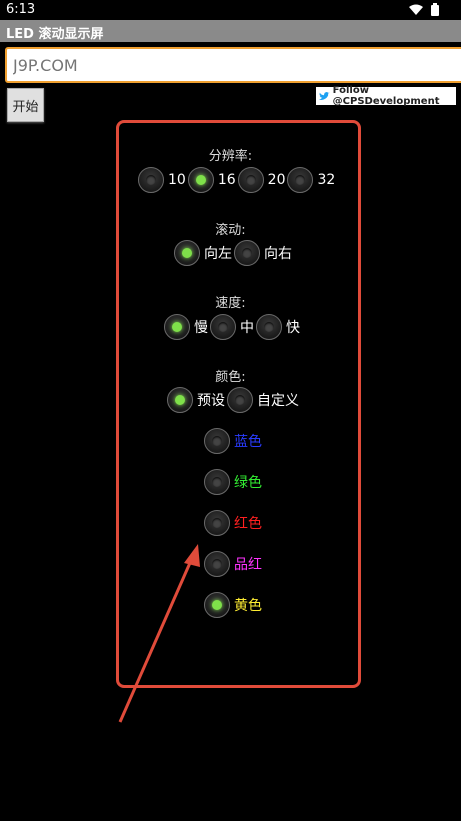  Describe the element at coordinates (21, 9) in the screenshot. I see `status-time: 6:13` at that location.